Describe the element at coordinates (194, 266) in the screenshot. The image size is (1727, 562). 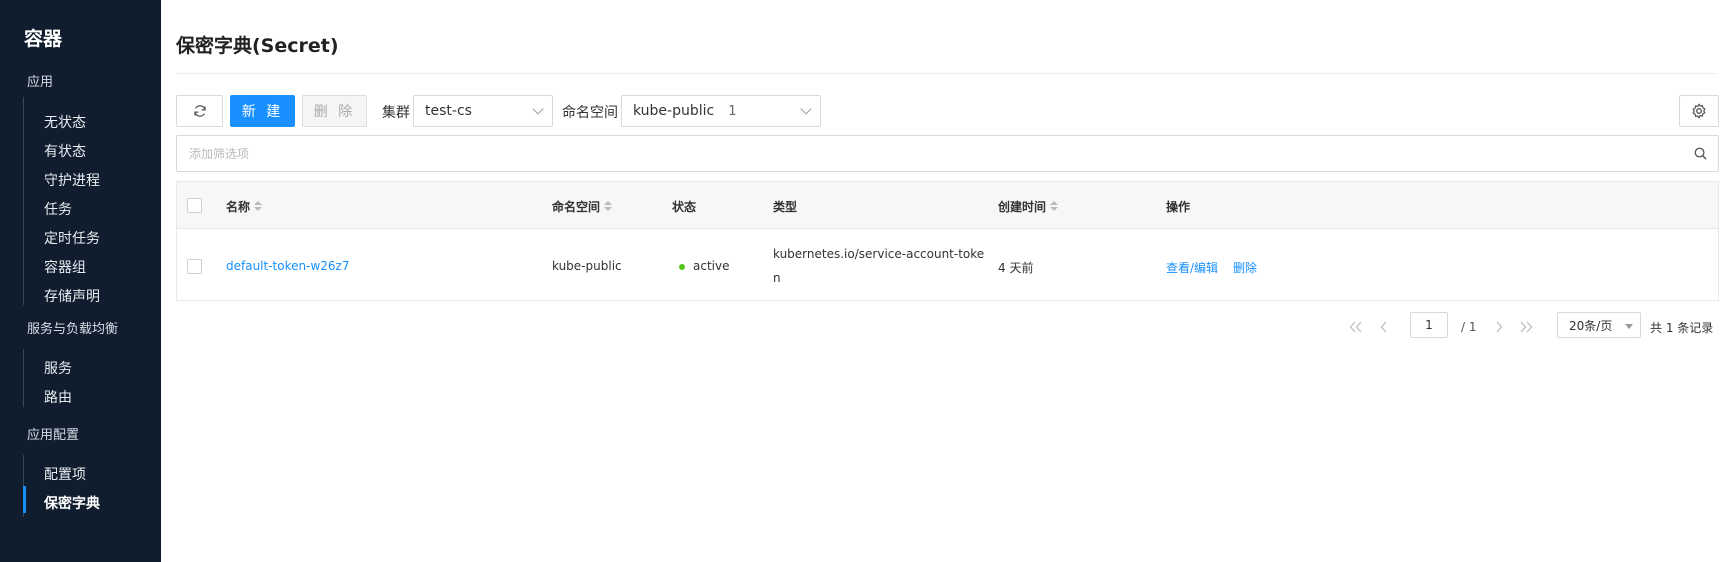
I see `row-checkbox` at that location.